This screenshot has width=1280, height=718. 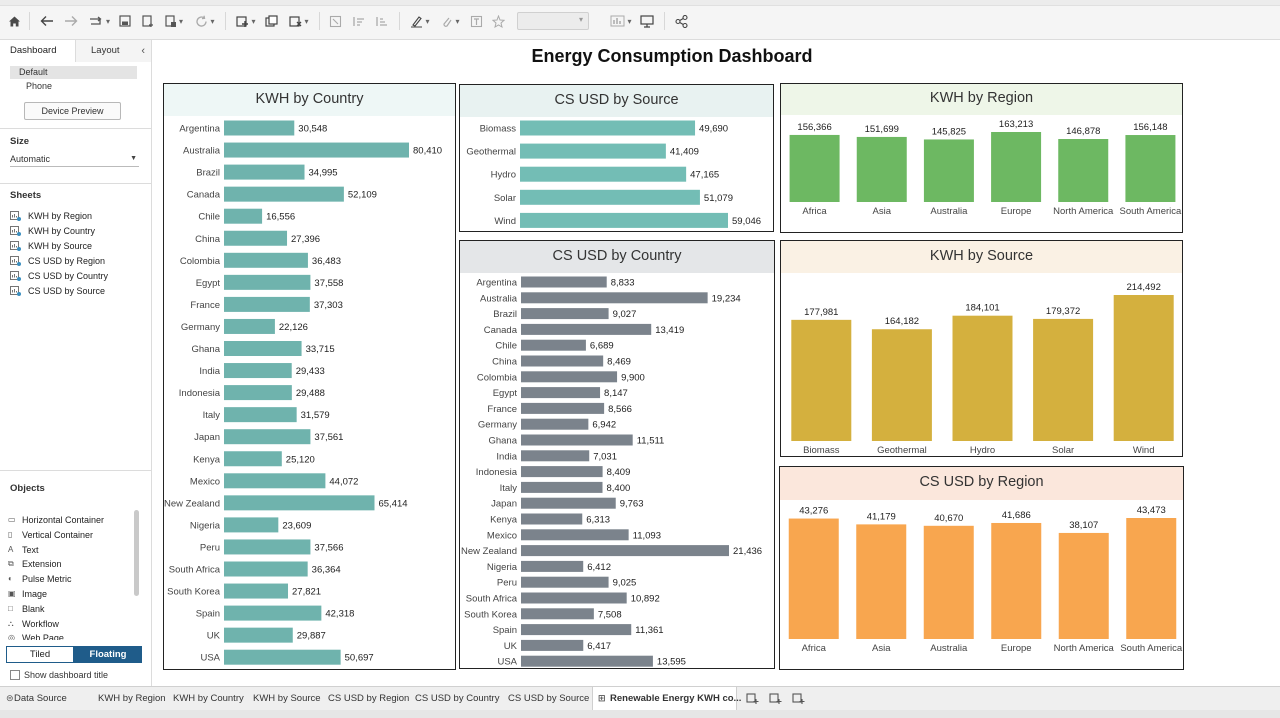 What do you see at coordinates (799, 698) in the screenshot?
I see `new-story-icon` at bounding box center [799, 698].